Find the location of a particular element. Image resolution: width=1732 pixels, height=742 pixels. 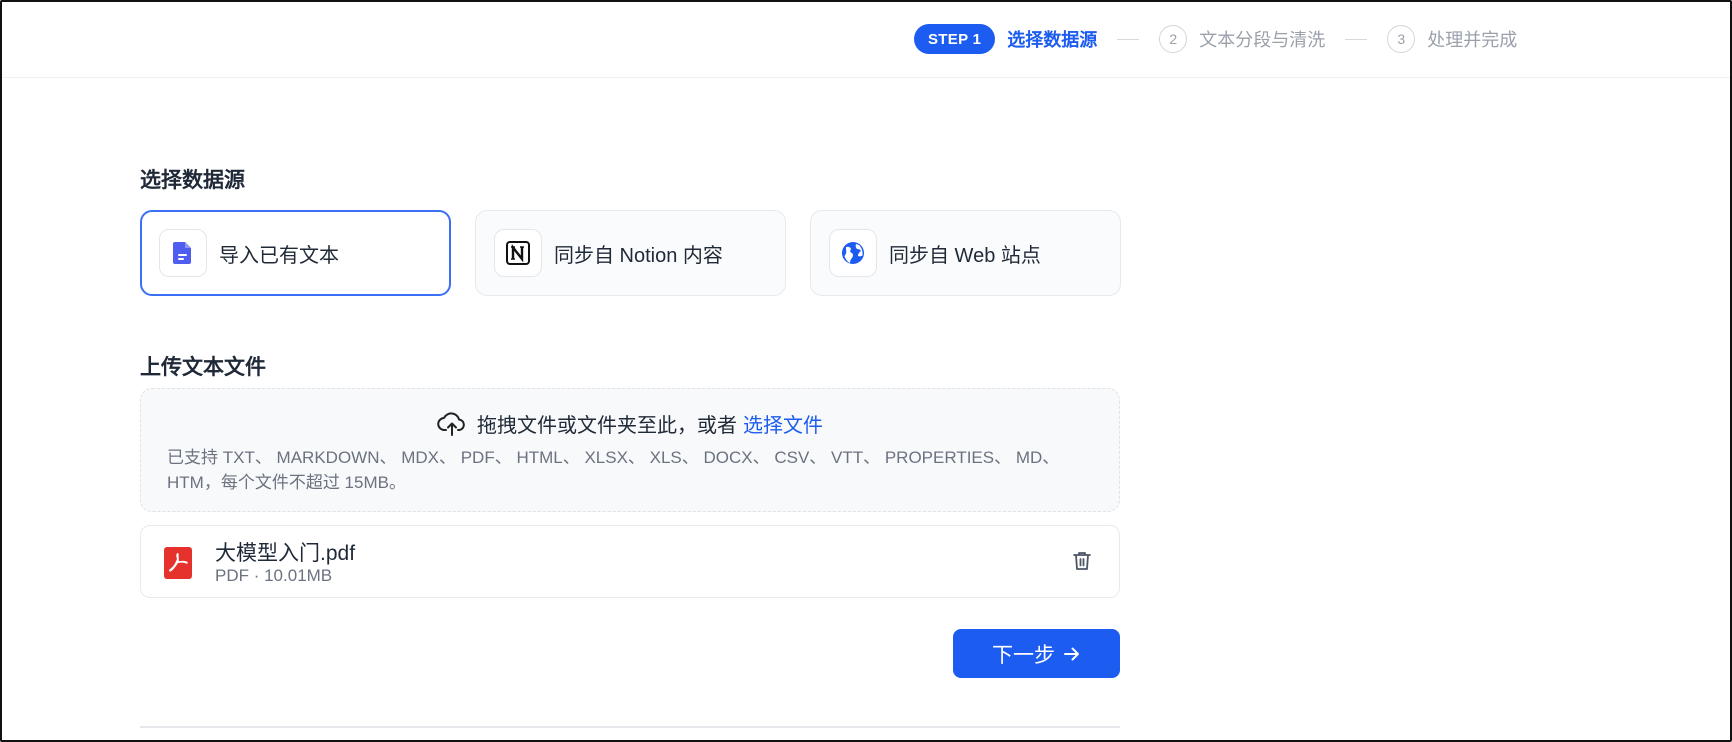

step-1-badge: STEP 1 is located at coordinates (955, 39).